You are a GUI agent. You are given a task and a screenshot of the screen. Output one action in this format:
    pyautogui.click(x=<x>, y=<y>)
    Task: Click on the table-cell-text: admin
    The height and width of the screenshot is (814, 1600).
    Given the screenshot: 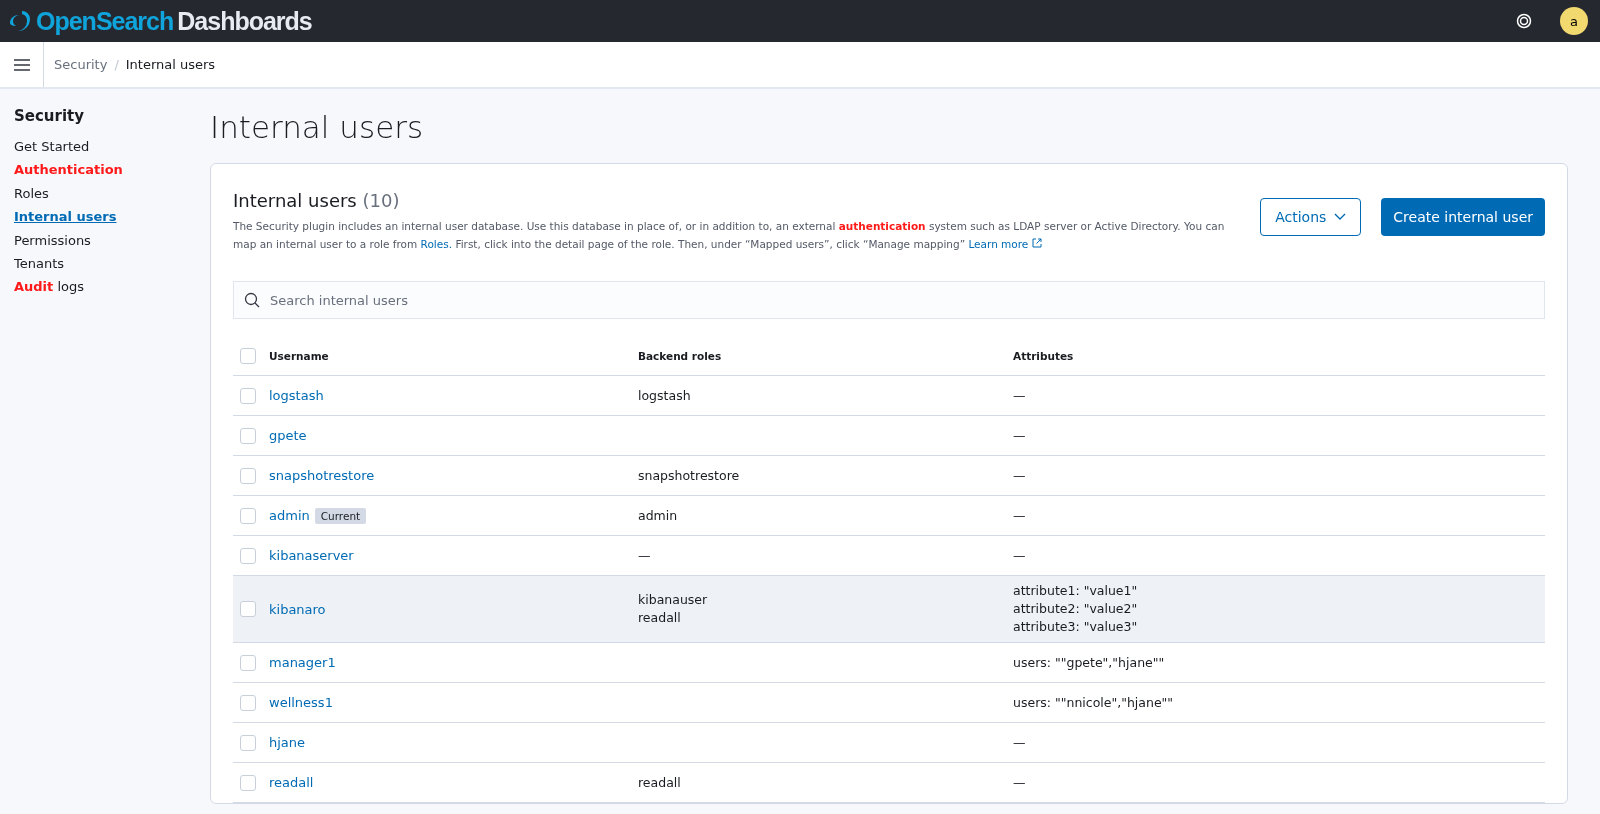 What is the action you would take?
    pyautogui.click(x=658, y=515)
    